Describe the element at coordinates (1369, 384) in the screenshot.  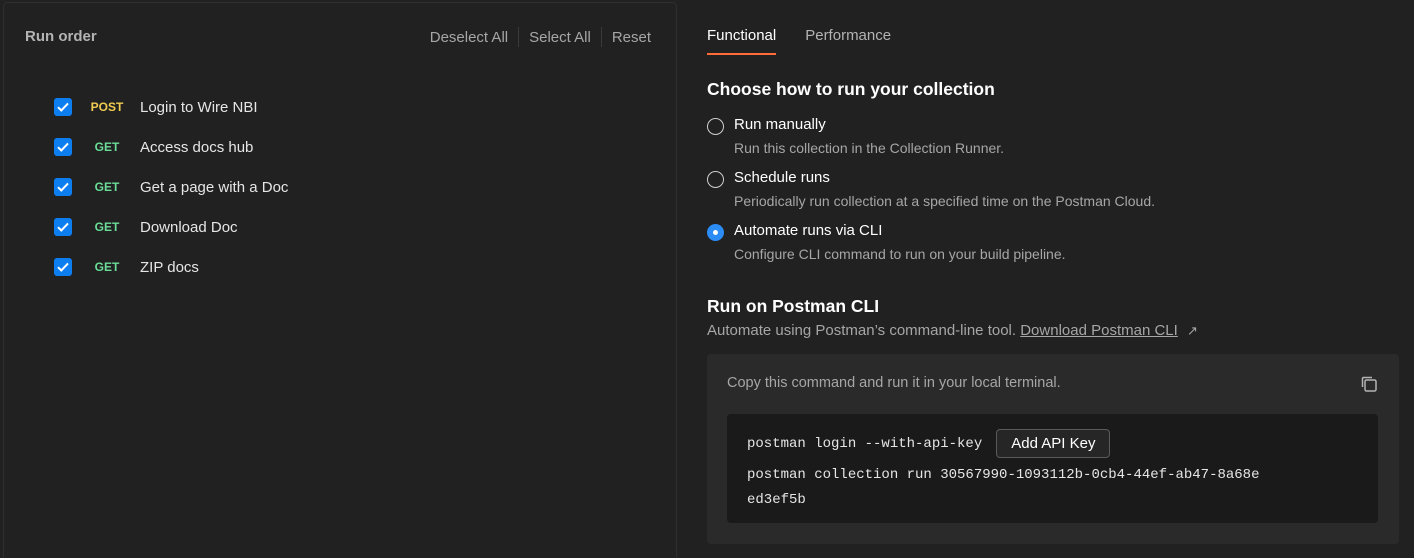
I see `copy-icon` at that location.